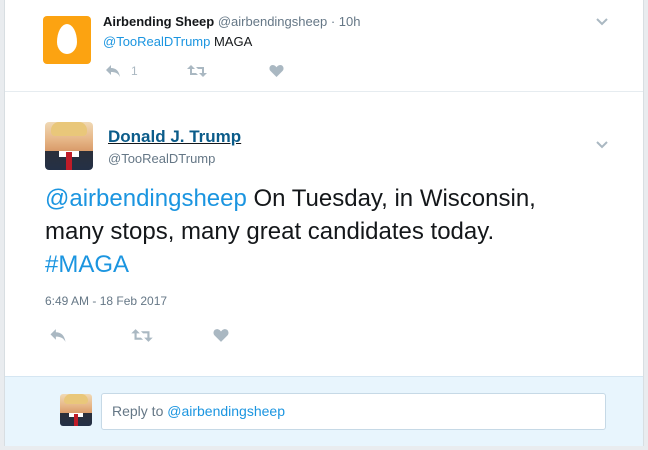  Describe the element at coordinates (161, 158) in the screenshot. I see `author-handle: @TooRealDTrump` at that location.